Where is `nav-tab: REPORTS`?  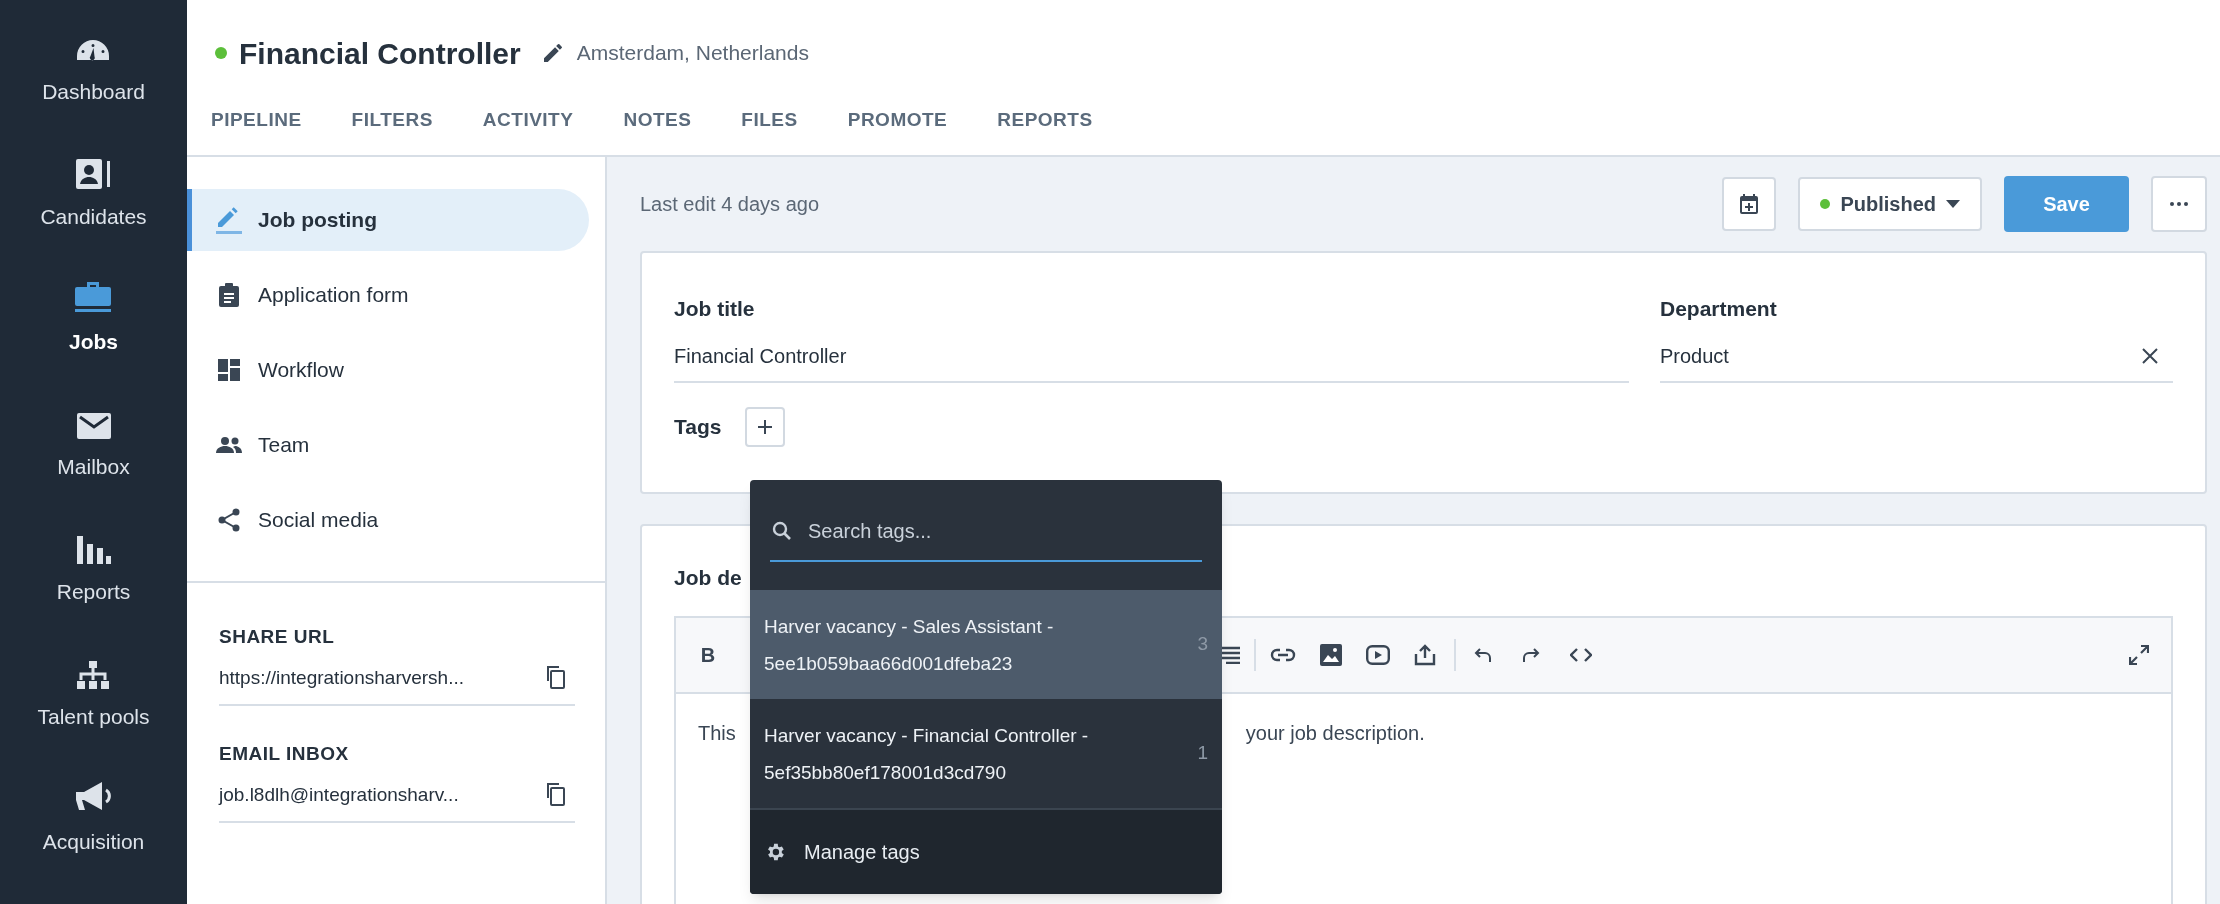 nav-tab: REPORTS is located at coordinates (1045, 126).